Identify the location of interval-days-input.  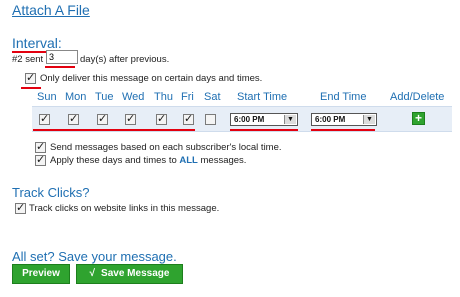
(62, 57).